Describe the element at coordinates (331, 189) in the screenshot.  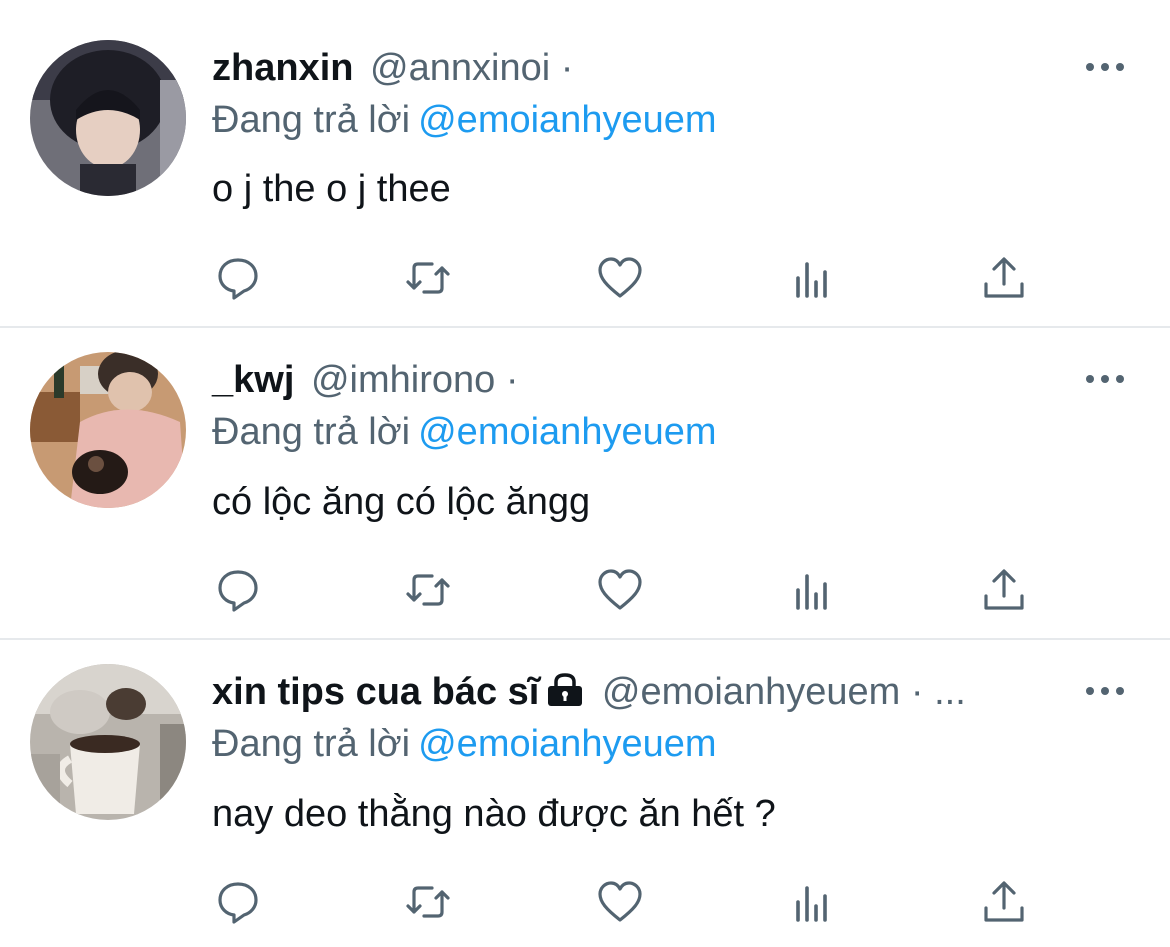
I see `tweet-text: o j the o j thee` at that location.